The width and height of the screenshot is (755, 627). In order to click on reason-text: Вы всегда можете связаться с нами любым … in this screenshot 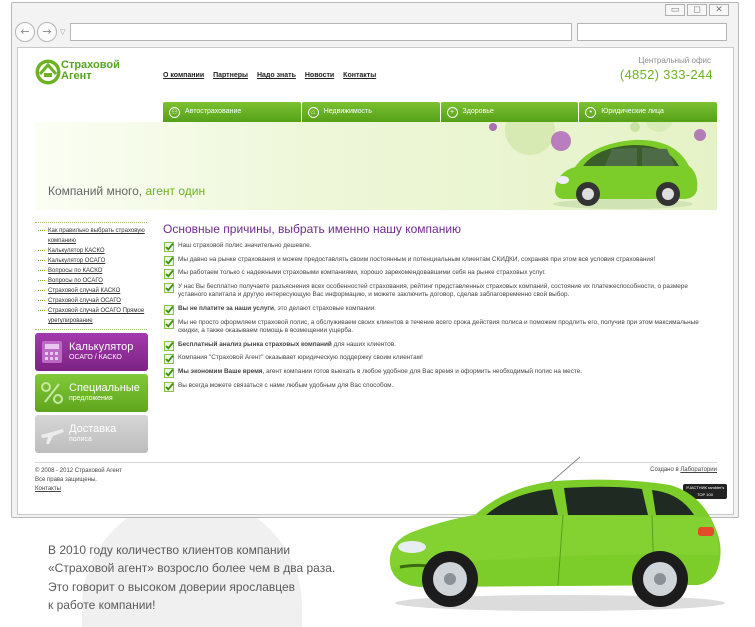, I will do `click(286, 385)`.